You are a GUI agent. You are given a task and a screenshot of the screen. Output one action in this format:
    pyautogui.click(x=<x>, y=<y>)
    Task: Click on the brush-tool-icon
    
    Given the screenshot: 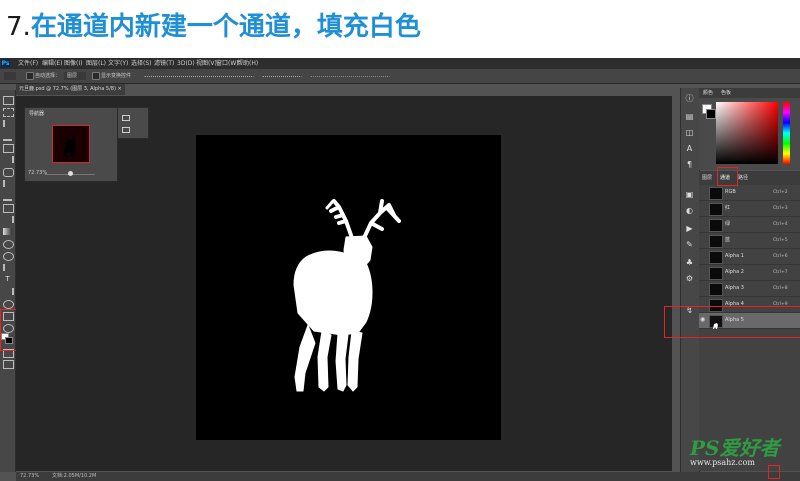 What is the action you would take?
    pyautogui.click(x=8, y=183)
    